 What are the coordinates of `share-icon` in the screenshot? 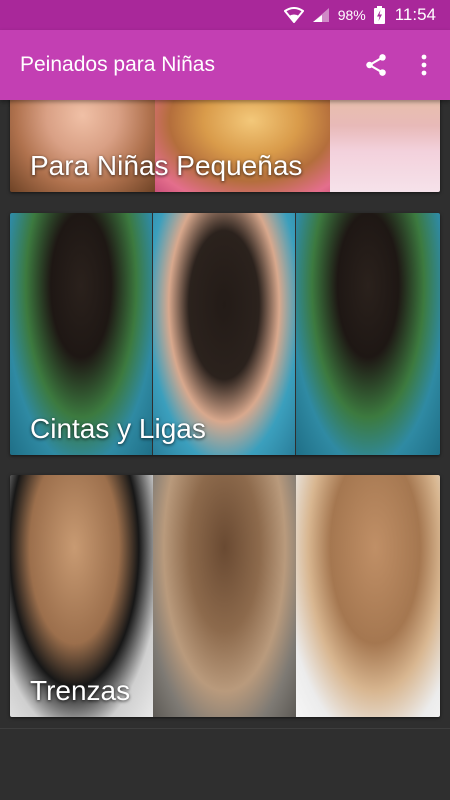 It's located at (376, 65).